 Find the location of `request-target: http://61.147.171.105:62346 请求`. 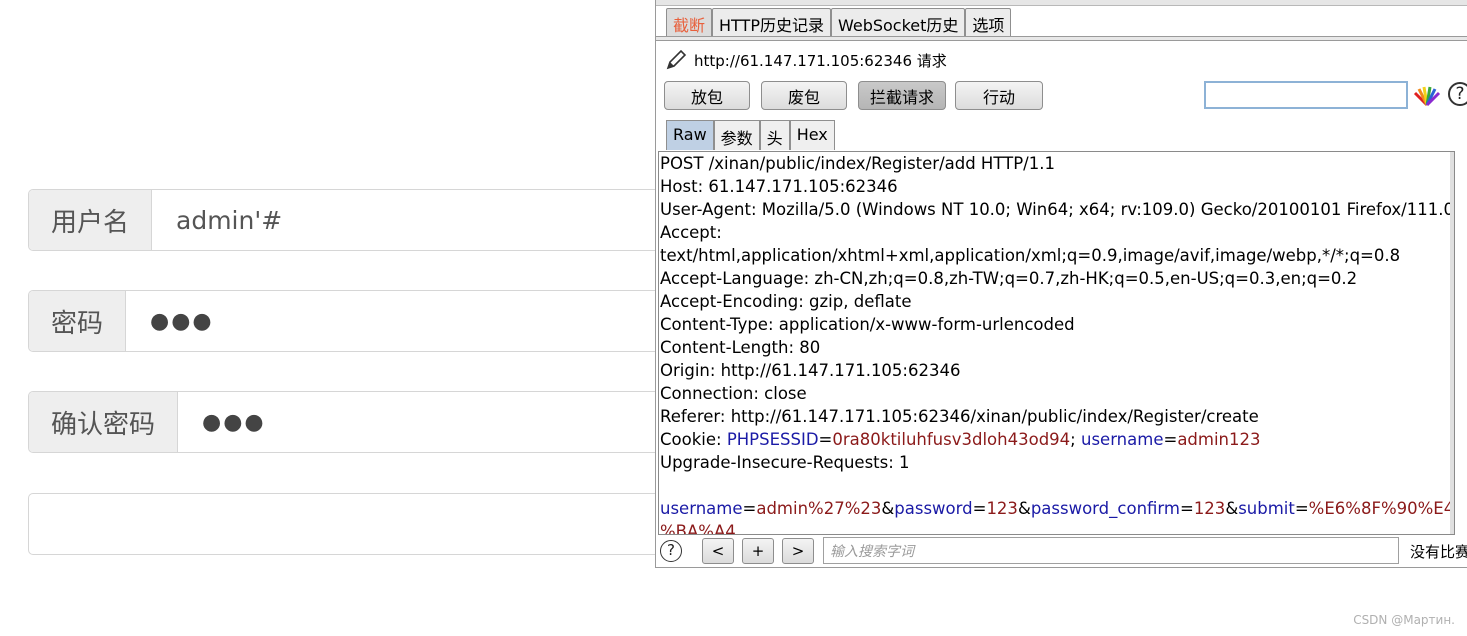

request-target: http://61.147.171.105:62346 请求 is located at coordinates (805, 60).